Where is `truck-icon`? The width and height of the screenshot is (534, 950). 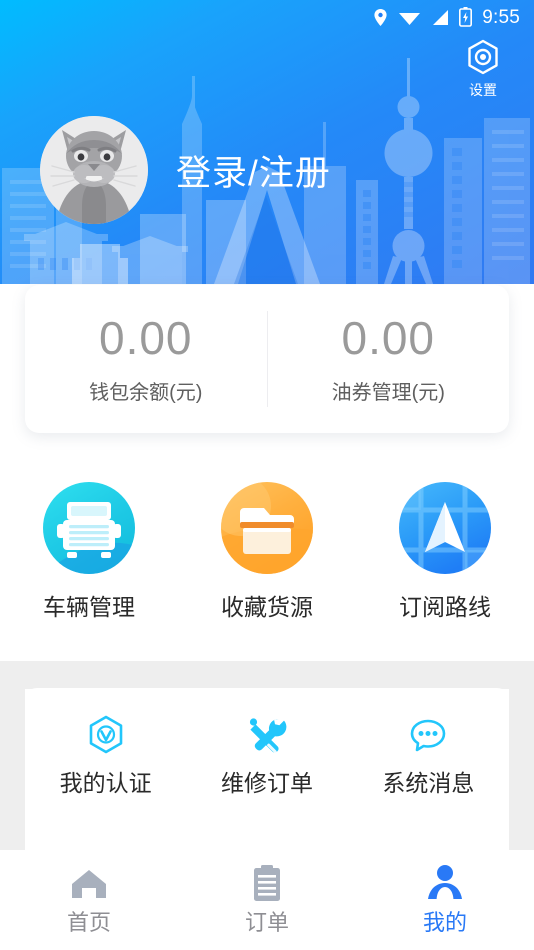
truck-icon is located at coordinates (89, 528).